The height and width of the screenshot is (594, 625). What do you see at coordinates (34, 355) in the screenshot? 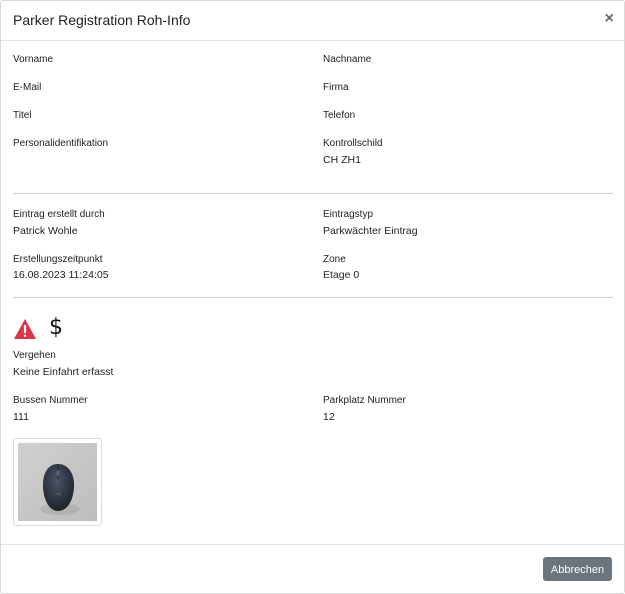
I see `offense-label: Vergehen` at bounding box center [34, 355].